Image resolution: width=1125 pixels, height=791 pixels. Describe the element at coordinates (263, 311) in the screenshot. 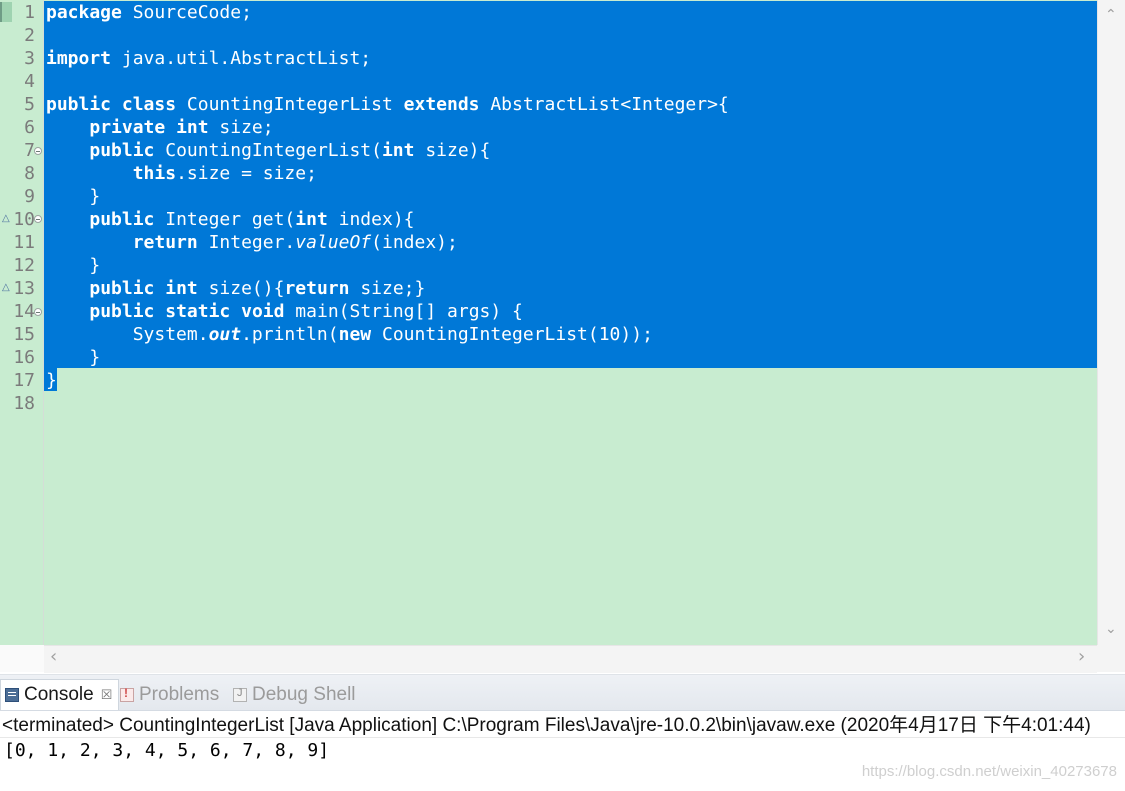

I see `keyword: void` at that location.